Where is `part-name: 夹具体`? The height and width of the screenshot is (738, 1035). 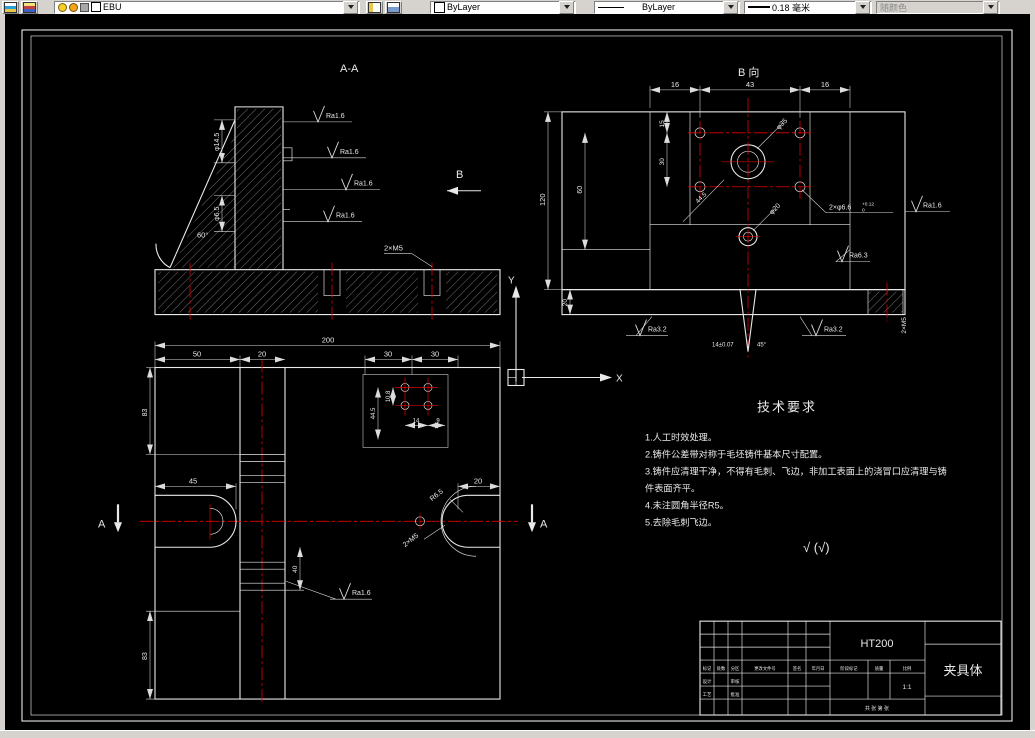 part-name: 夹具体 is located at coordinates (963, 670).